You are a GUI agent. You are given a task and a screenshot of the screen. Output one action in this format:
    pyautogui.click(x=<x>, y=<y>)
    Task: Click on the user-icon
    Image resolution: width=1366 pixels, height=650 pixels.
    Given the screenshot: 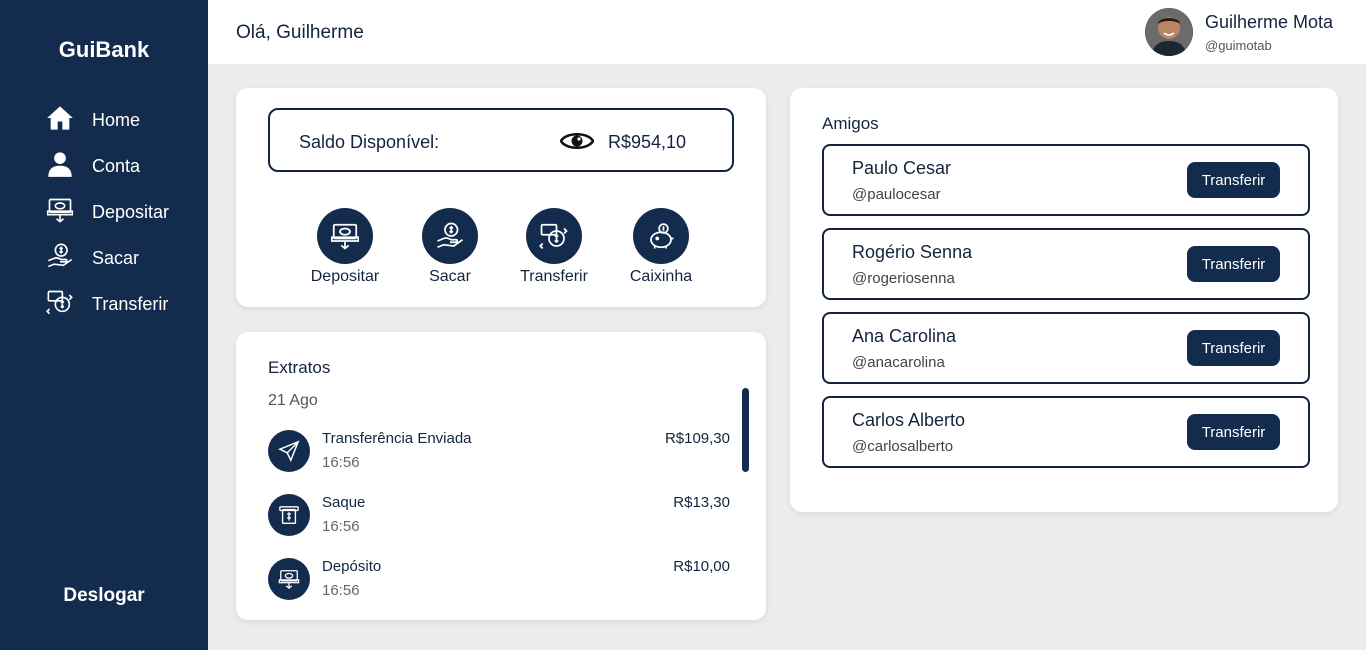 What is the action you would take?
    pyautogui.click(x=60, y=166)
    